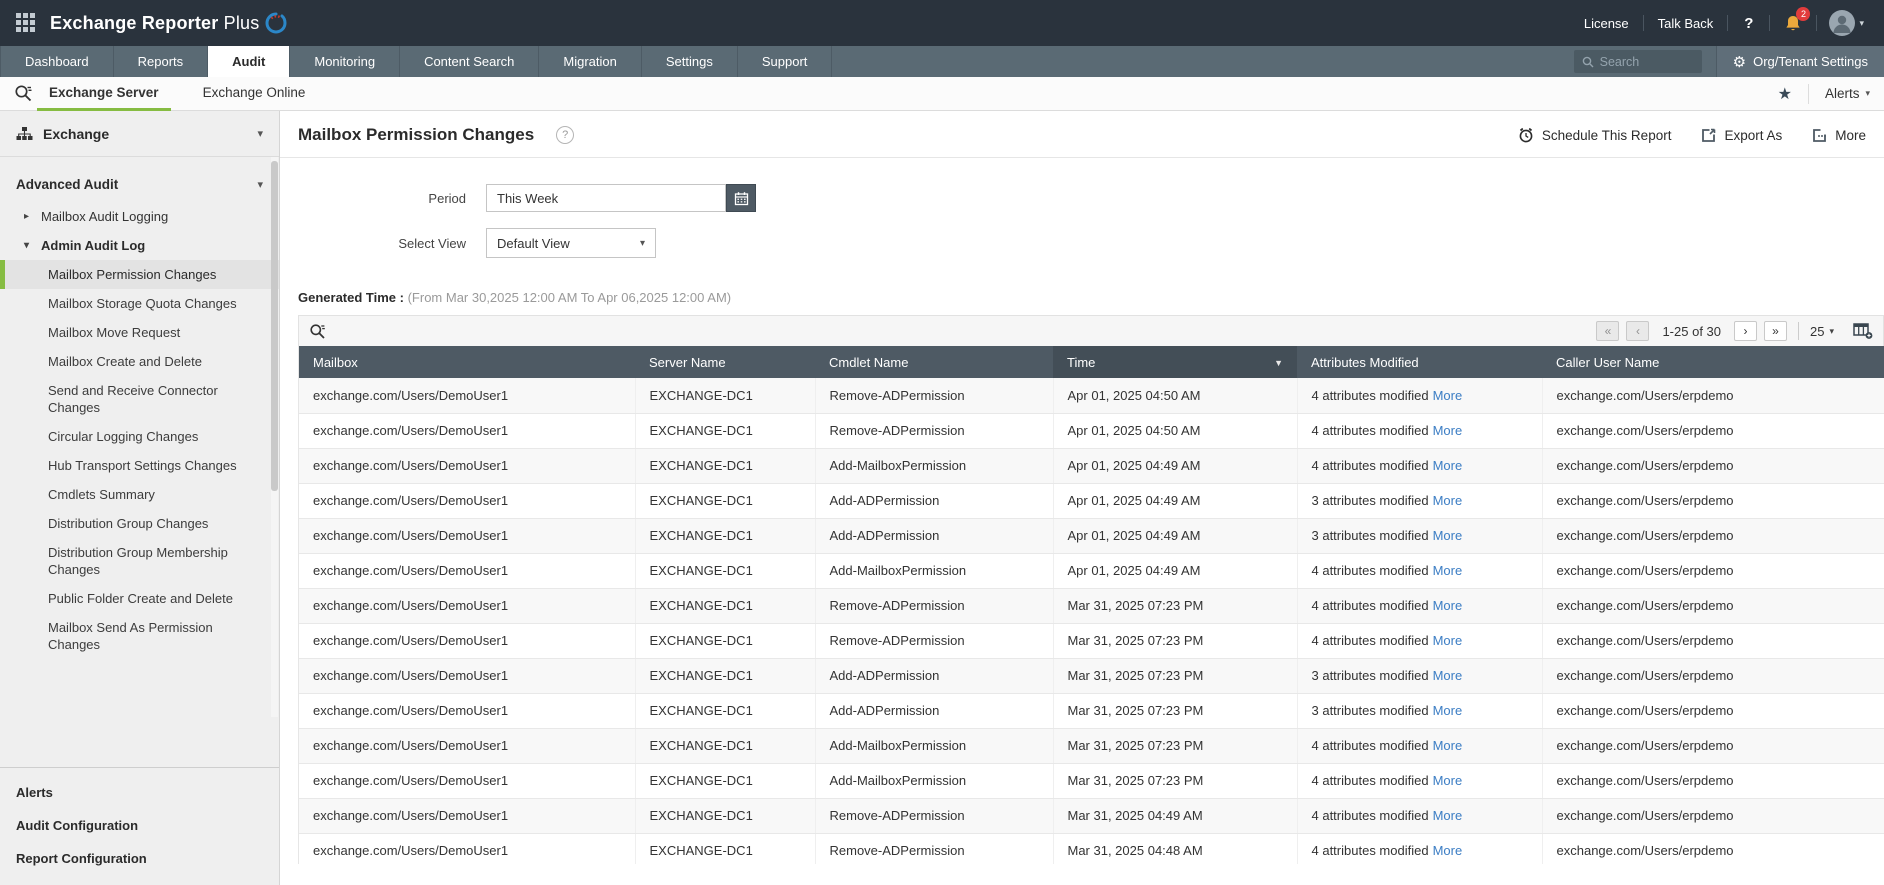 The image size is (1884, 885). Describe the element at coordinates (26, 23) in the screenshot. I see `apps-grid-icon` at that location.